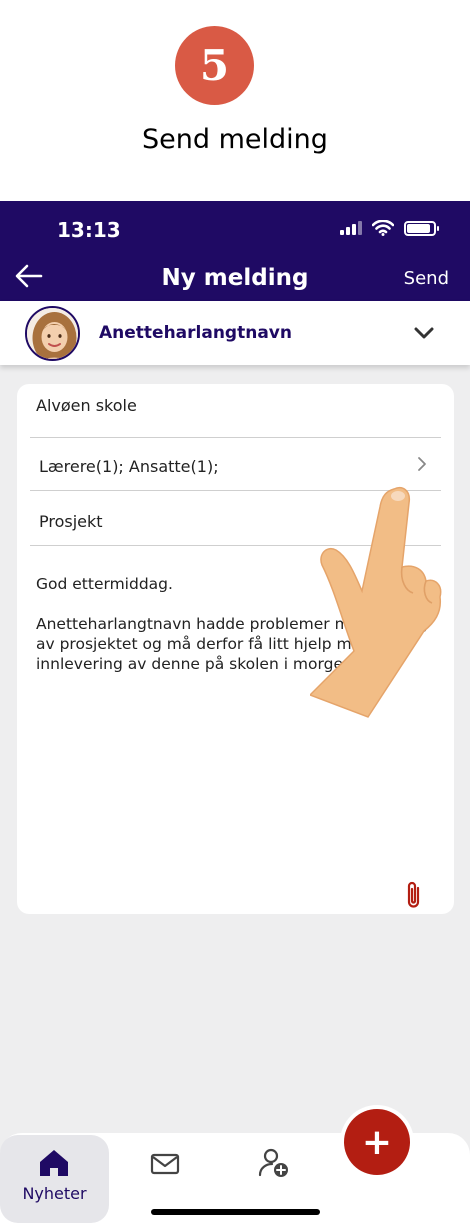 The image size is (470, 1225). Describe the element at coordinates (421, 228) in the screenshot. I see `battery-icon` at that location.